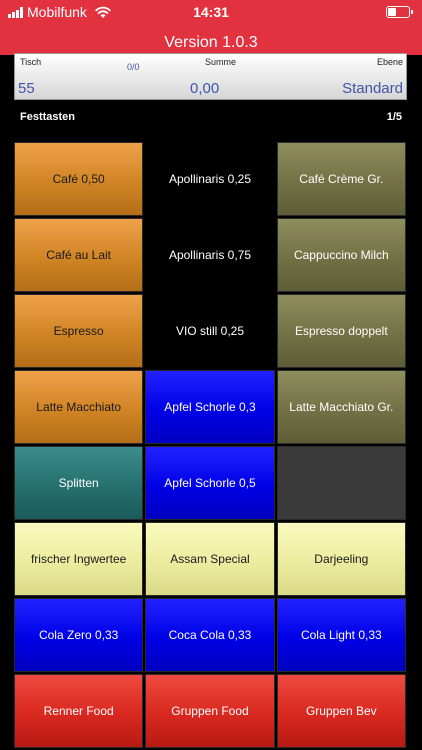 The image size is (422, 750). Describe the element at coordinates (210, 76) in the screenshot. I see `order-info-panel: Tisch 0/0 Summe Ebene 55 0,00 Standard` at that location.